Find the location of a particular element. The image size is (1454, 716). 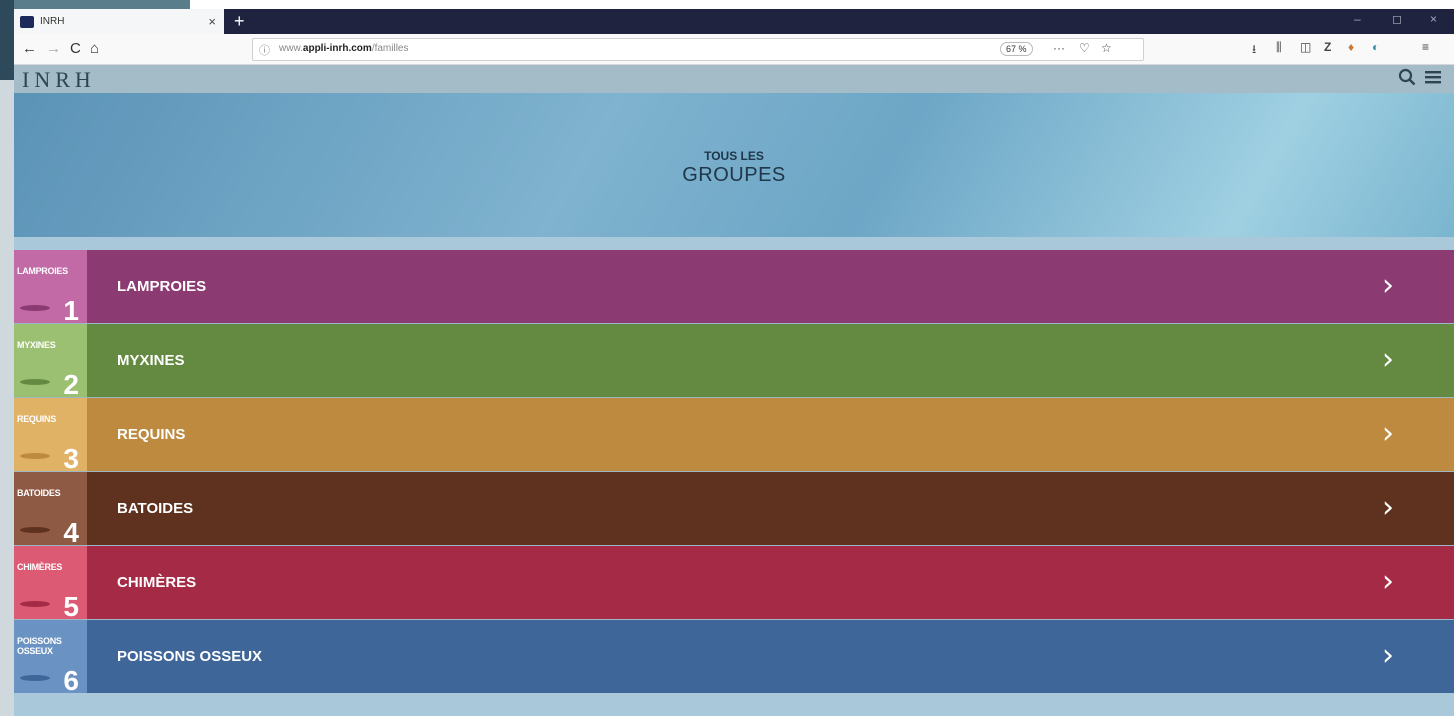

hamburger-menu-icon: ≡ is located at coordinates (1425, 47).